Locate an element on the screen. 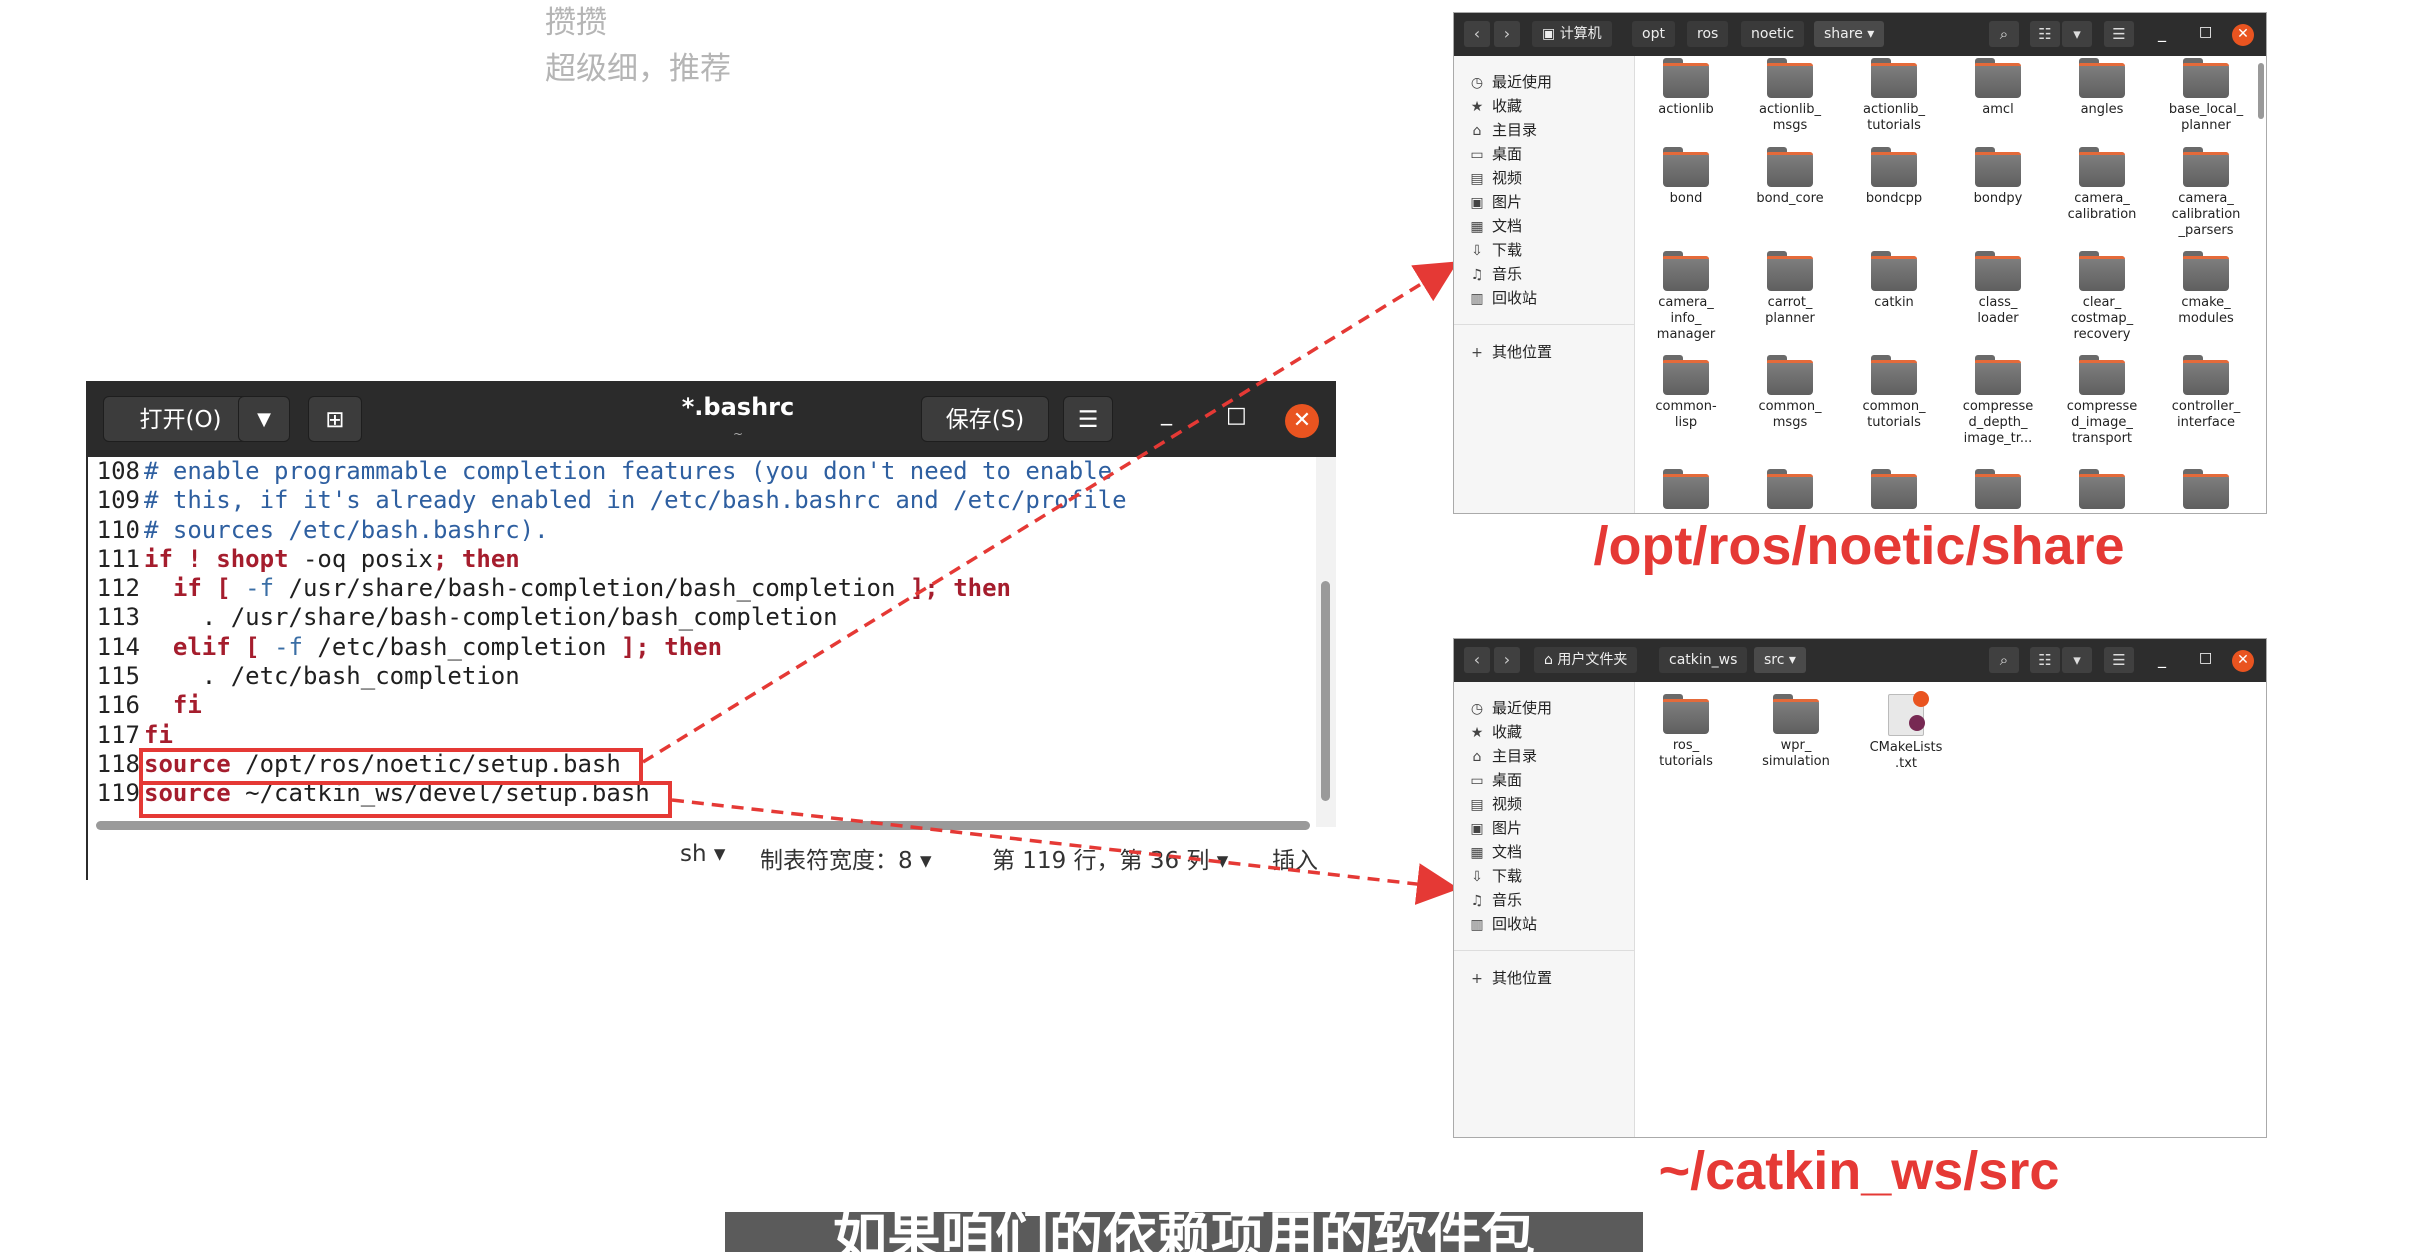  folder-item: wpr_ simulation is located at coordinates (1796, 732).